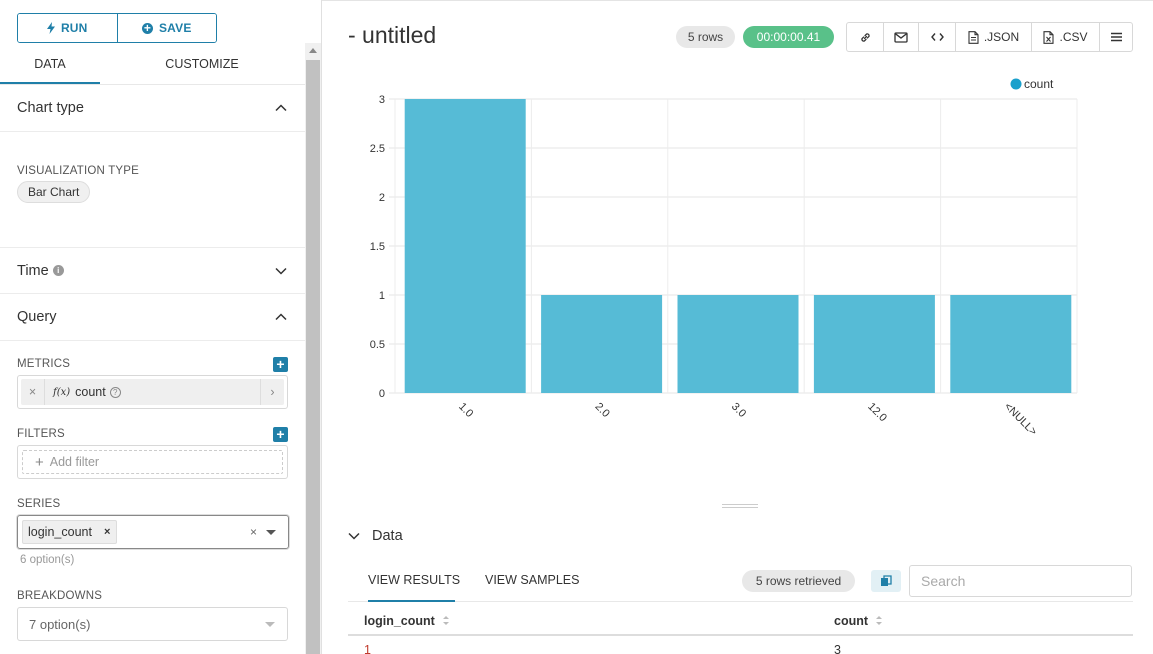 This screenshot has height=654, width=1153. I want to click on copy-results-button, so click(886, 581).